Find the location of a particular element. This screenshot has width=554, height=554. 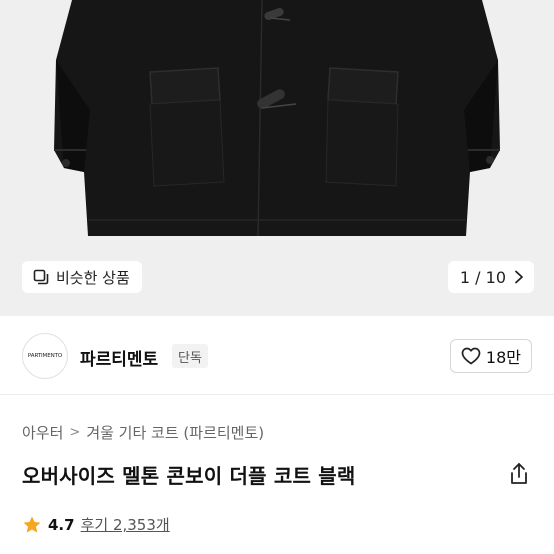

rating-summary: 4.7 후기 2,353개 is located at coordinates (96, 524).